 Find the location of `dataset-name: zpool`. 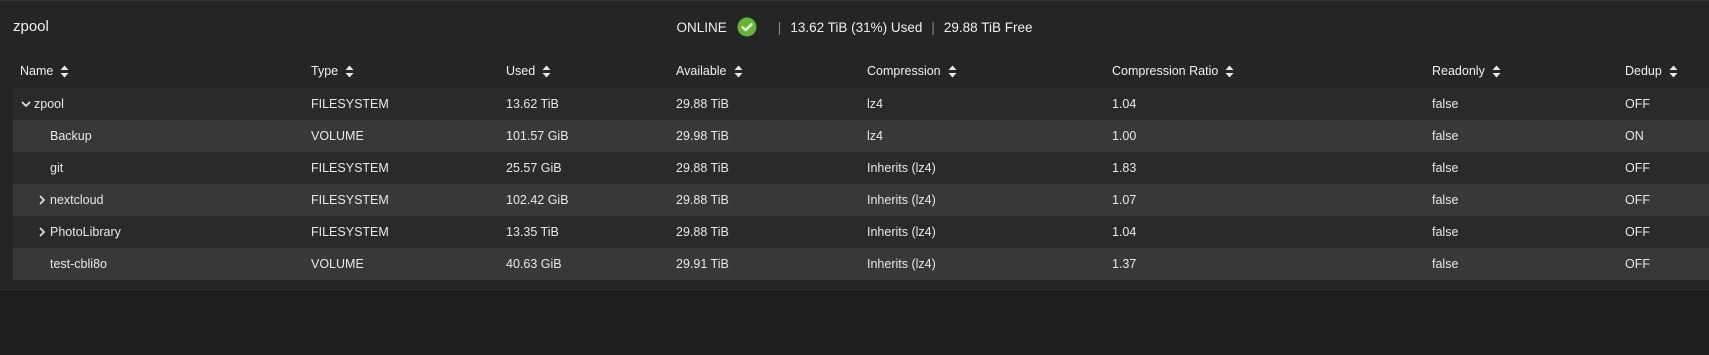

dataset-name: zpool is located at coordinates (49, 104).